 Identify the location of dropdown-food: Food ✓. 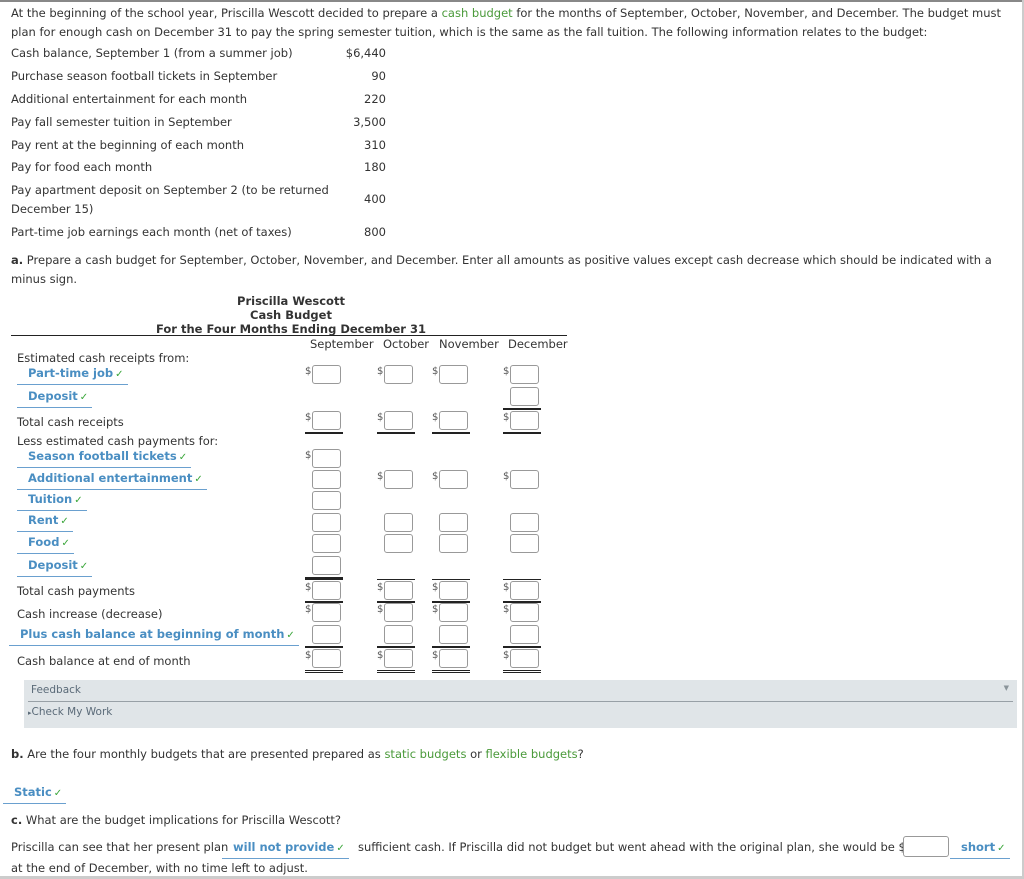
(45, 544).